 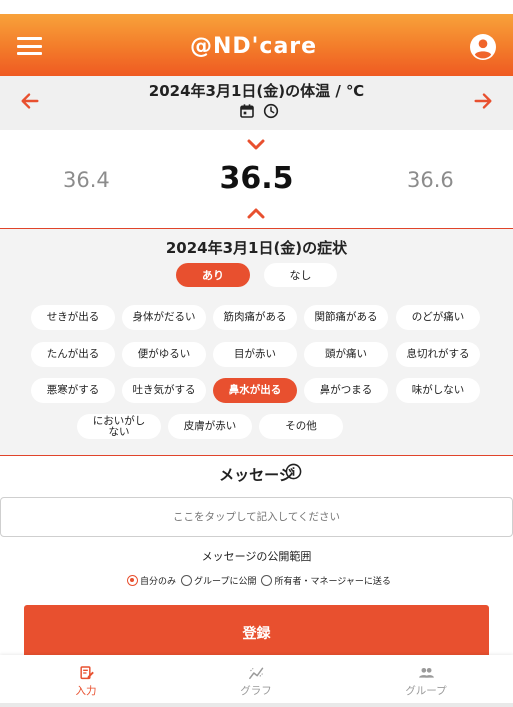 I want to click on date-icons, so click(x=259, y=111).